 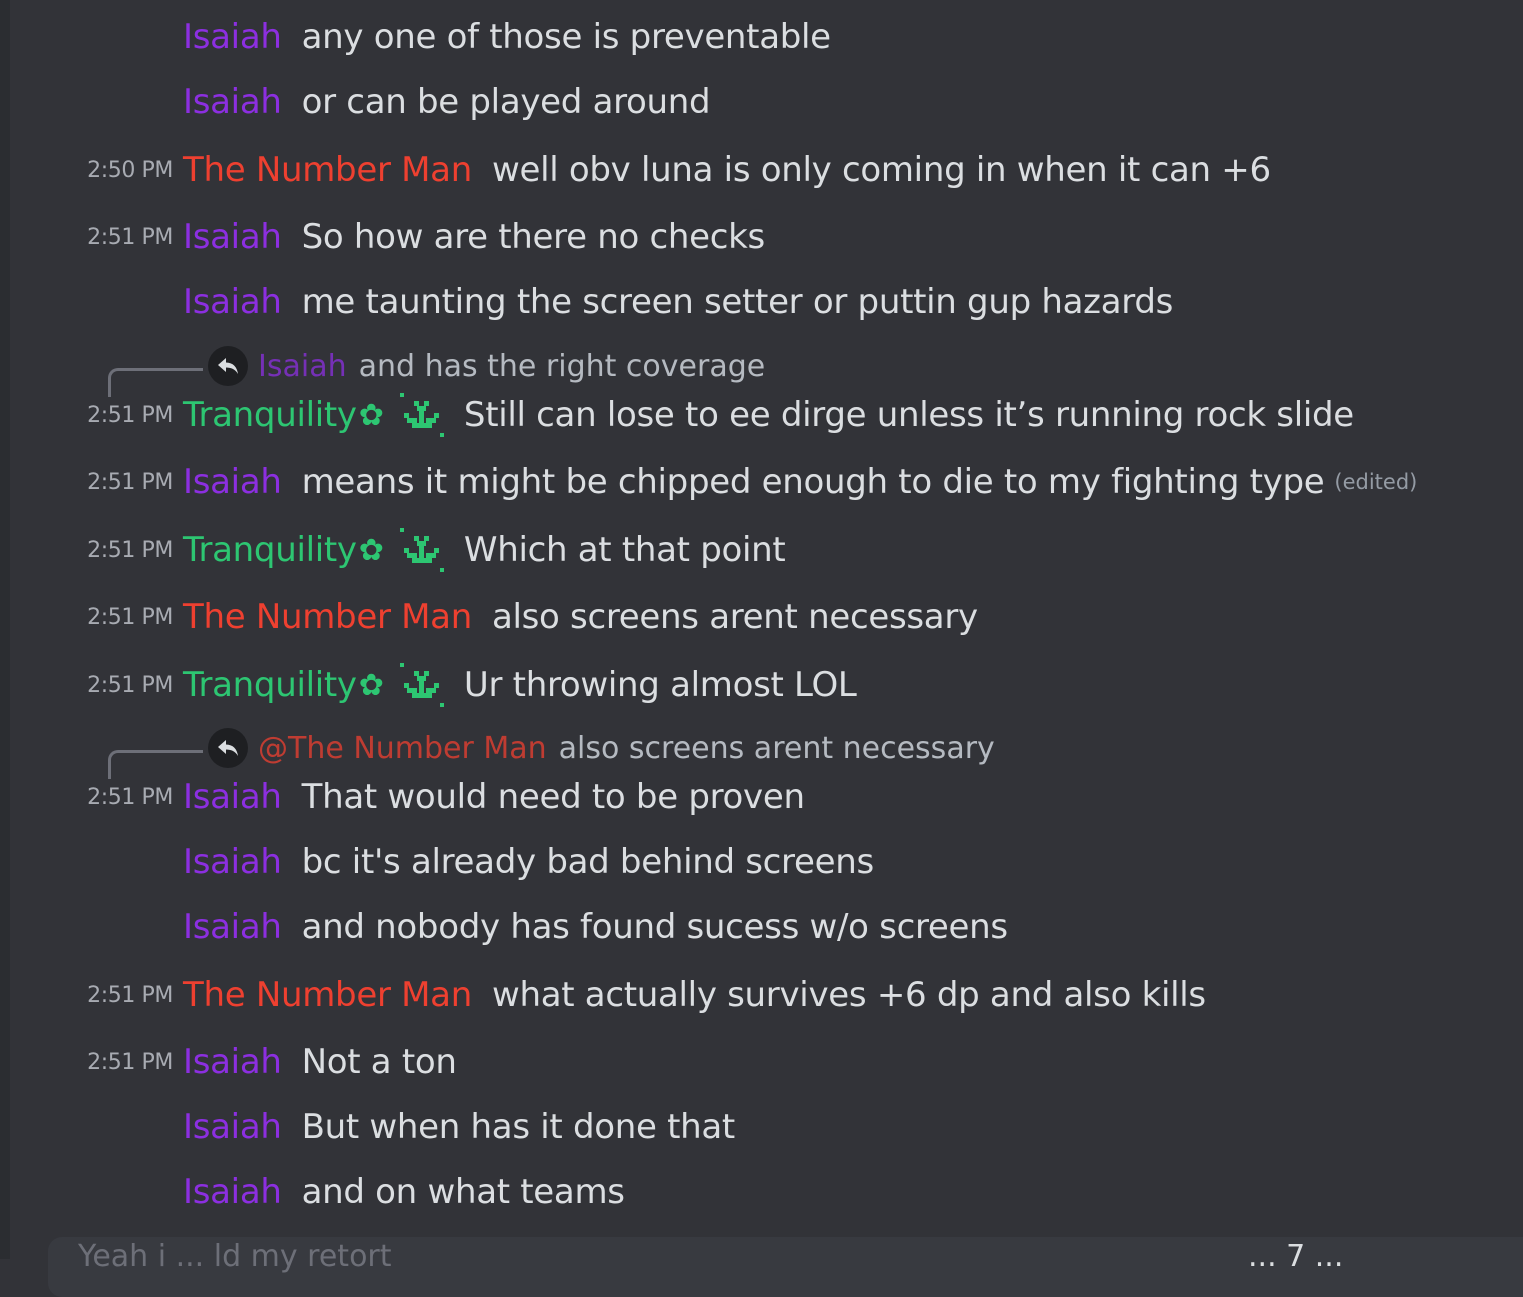 What do you see at coordinates (761, 1062) in the screenshot?
I see `chat-message: 2:51 PM Isaiah Not a ton` at bounding box center [761, 1062].